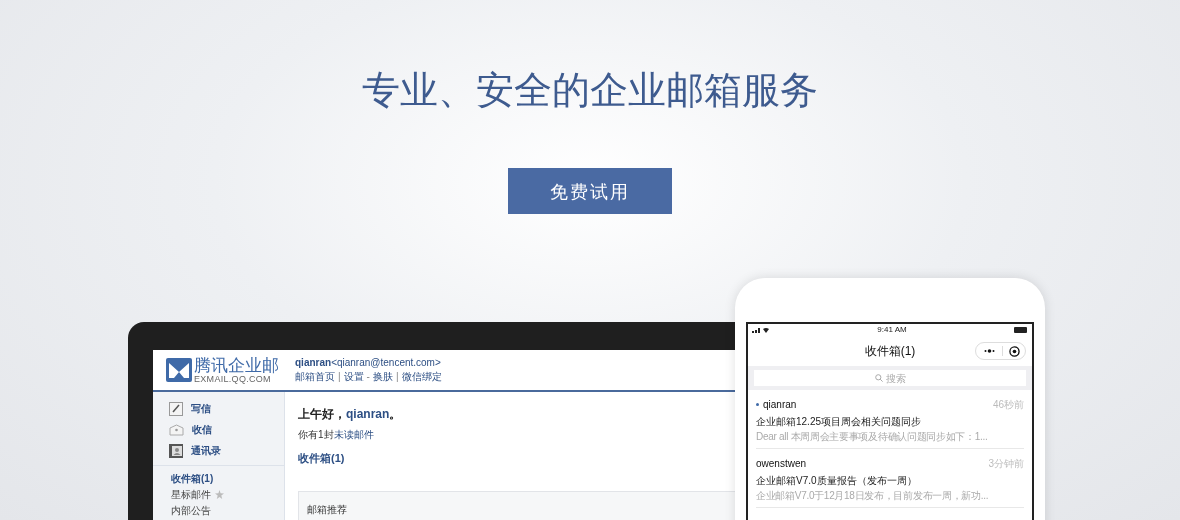  I want to click on header-link: 设置, so click(353, 377).